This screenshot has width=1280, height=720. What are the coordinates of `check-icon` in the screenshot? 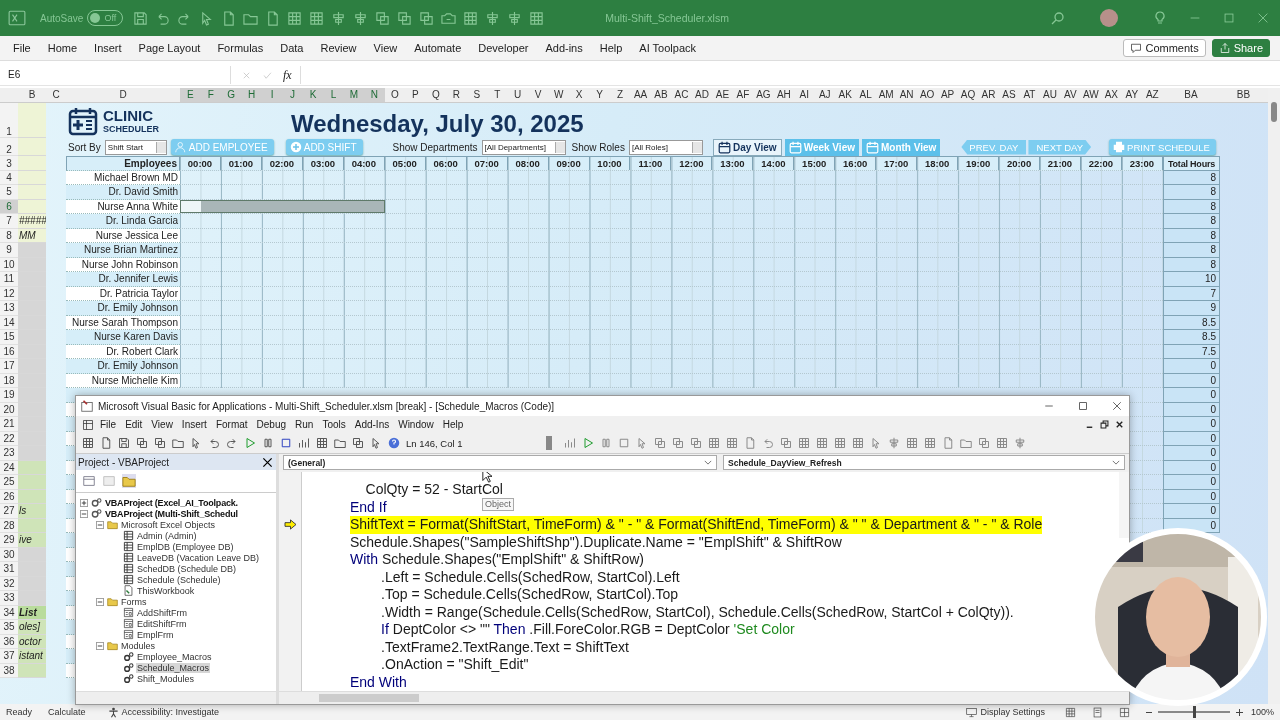 It's located at (267, 75).